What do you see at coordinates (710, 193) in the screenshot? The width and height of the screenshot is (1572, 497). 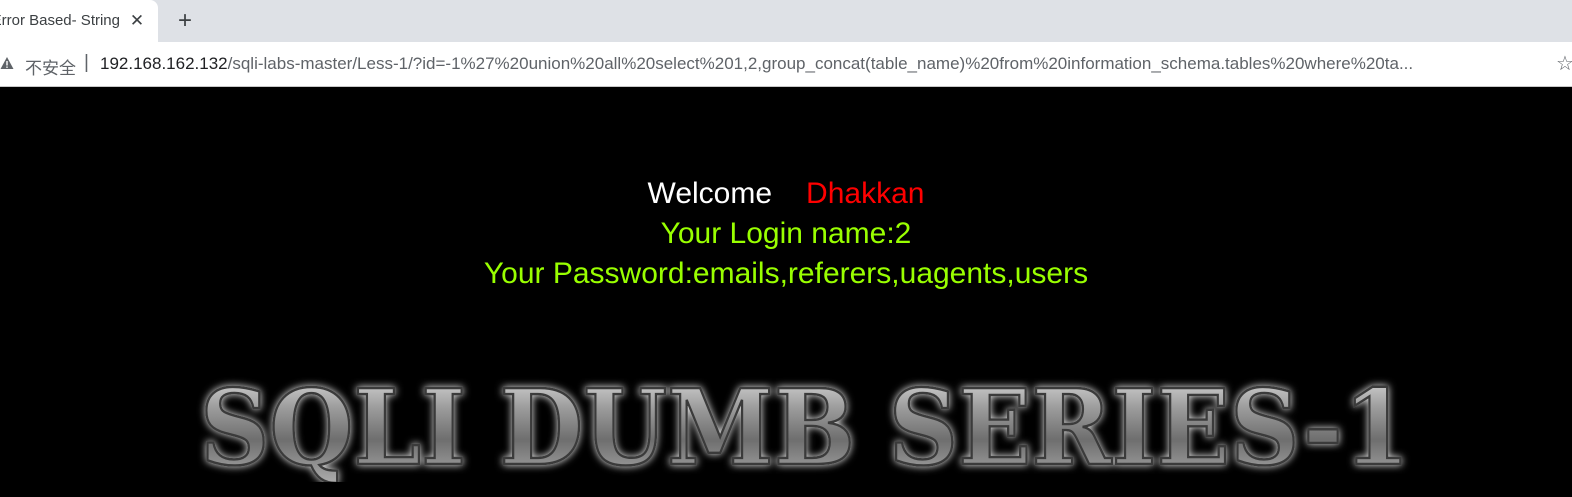 I see `welcome-label: Welcome` at bounding box center [710, 193].